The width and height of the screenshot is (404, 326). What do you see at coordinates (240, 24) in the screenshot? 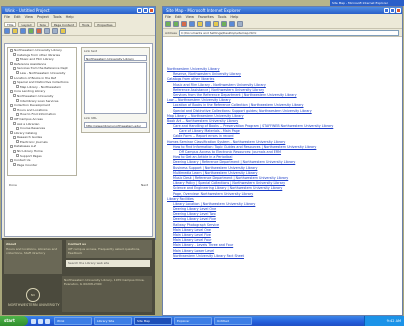
I see `print-icon` at bounding box center [240, 24].